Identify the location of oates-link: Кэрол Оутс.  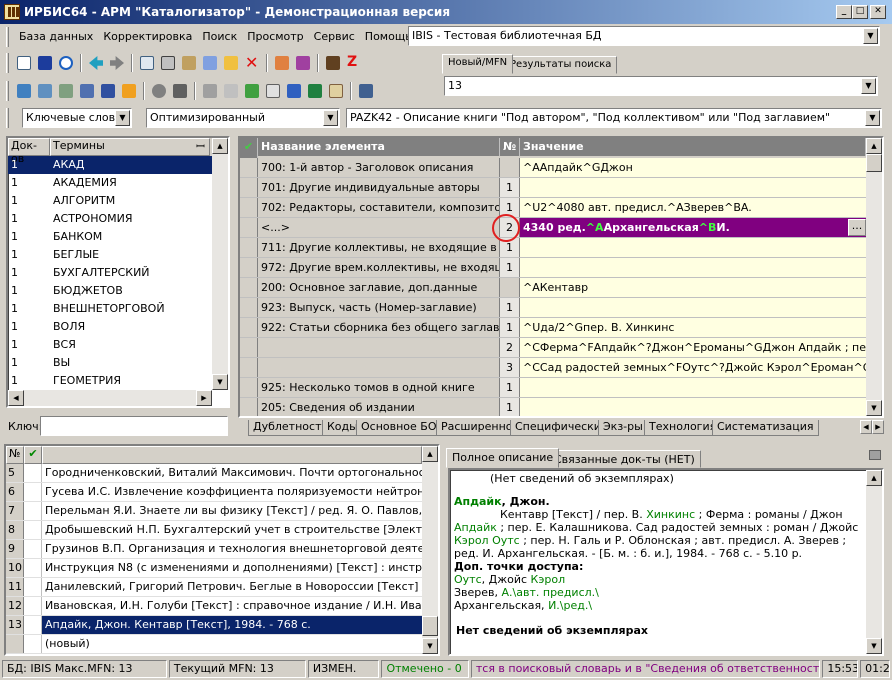
(487, 540).